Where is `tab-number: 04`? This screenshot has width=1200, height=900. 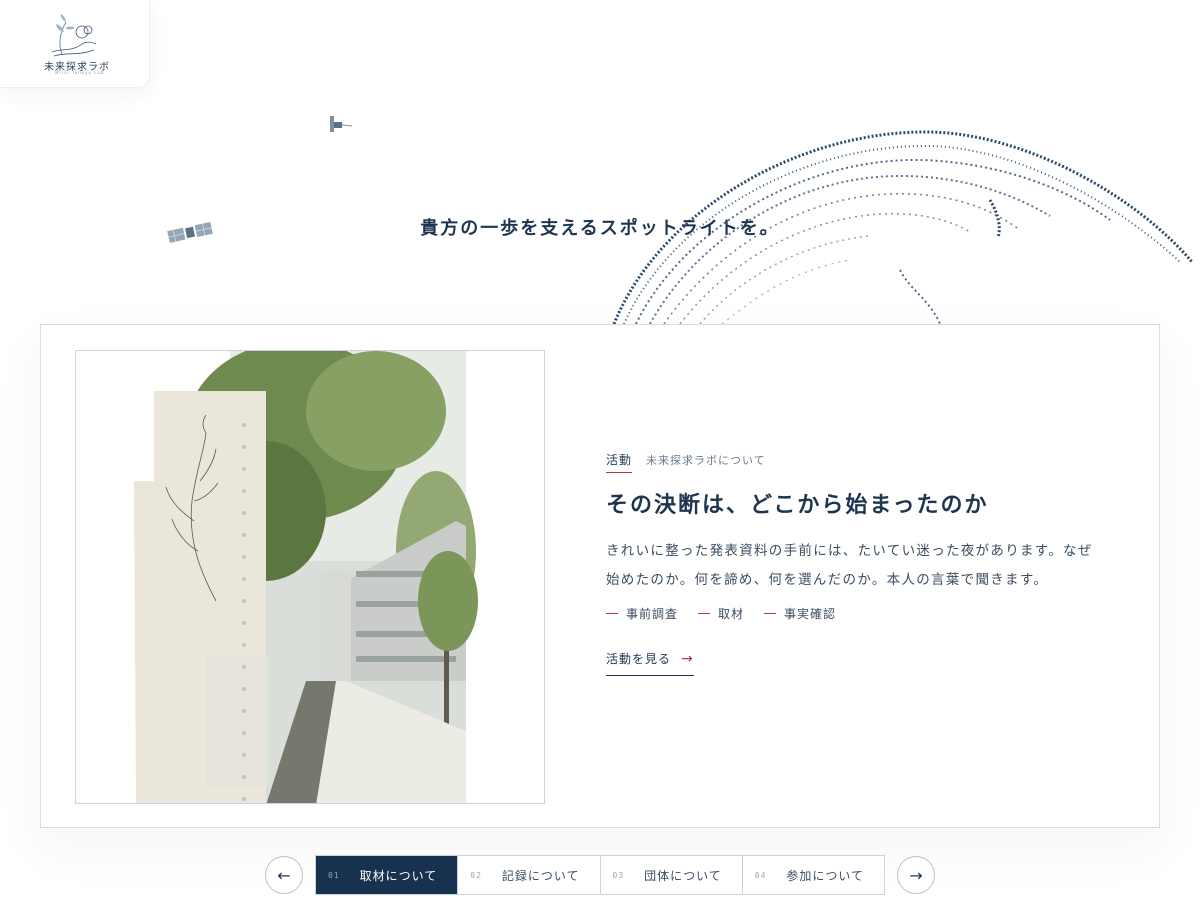 tab-number: 04 is located at coordinates (760, 875).